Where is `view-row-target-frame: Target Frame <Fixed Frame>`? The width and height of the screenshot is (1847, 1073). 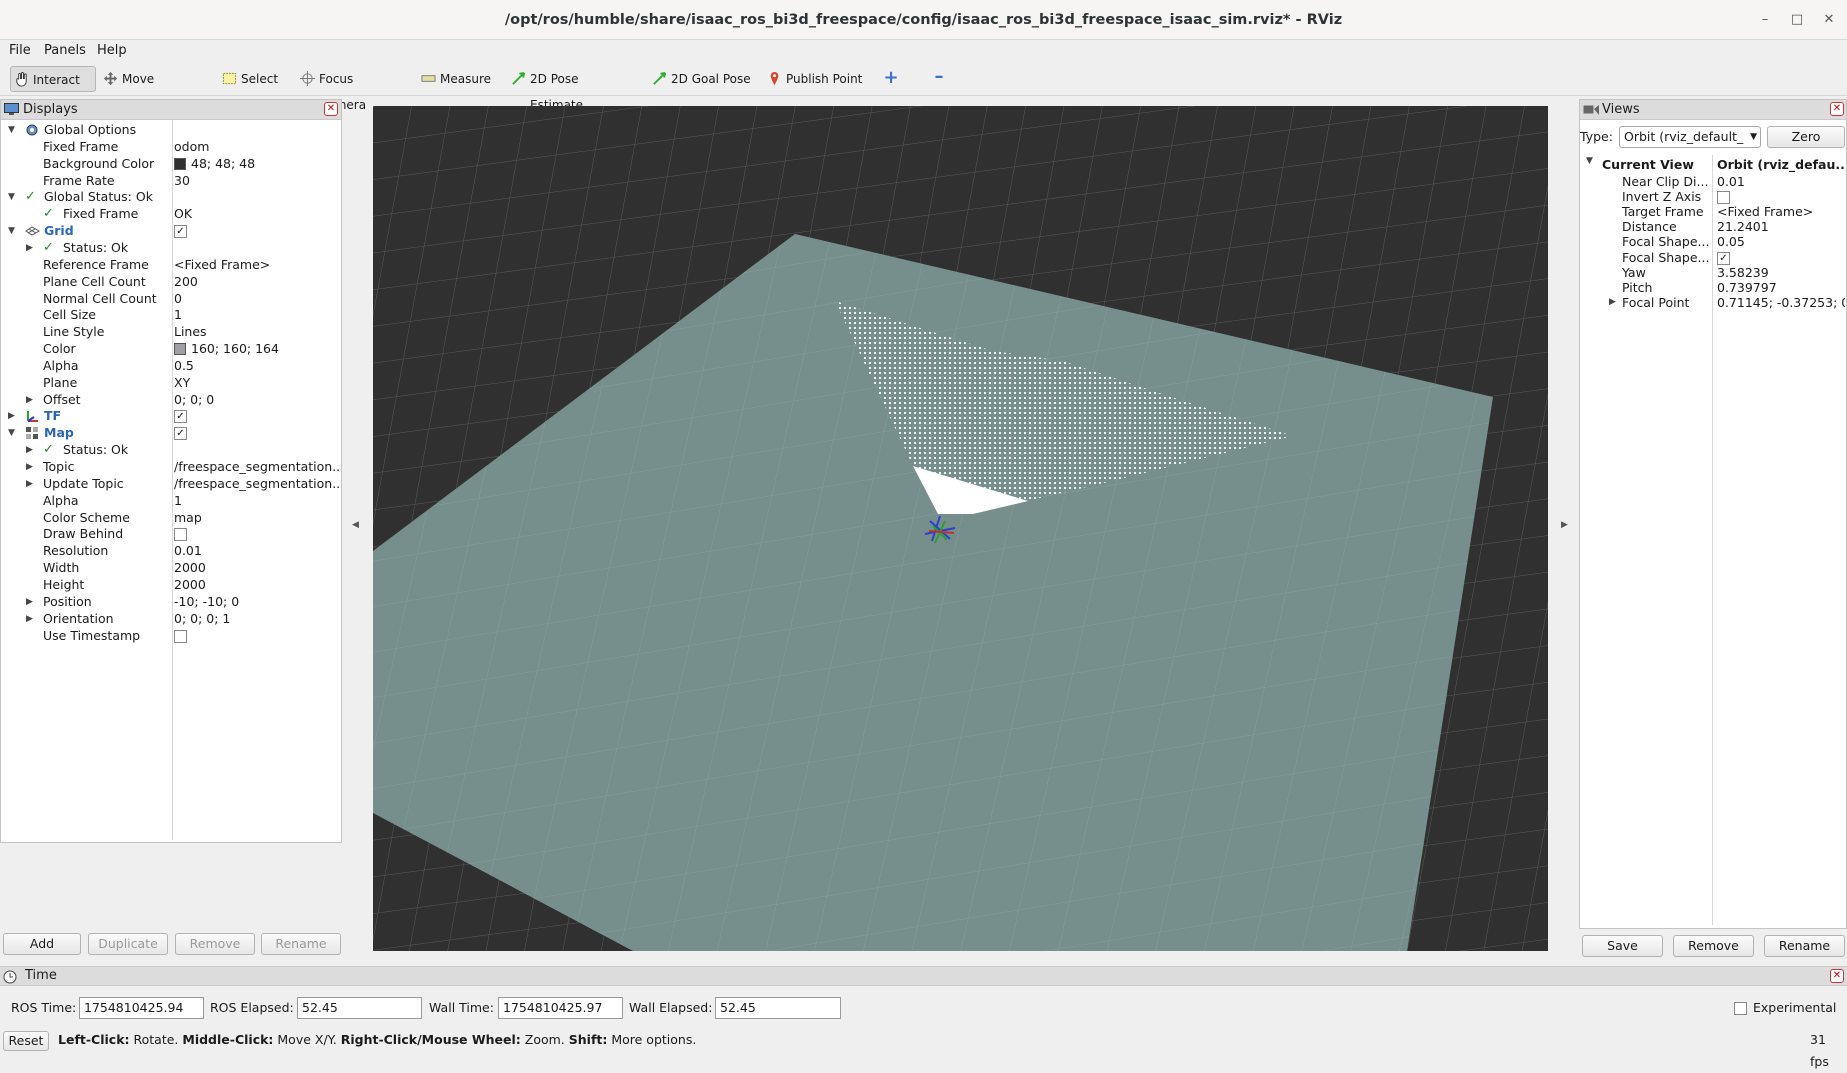 view-row-target-frame: Target Frame <Fixed Frame> is located at coordinates (1713, 211).